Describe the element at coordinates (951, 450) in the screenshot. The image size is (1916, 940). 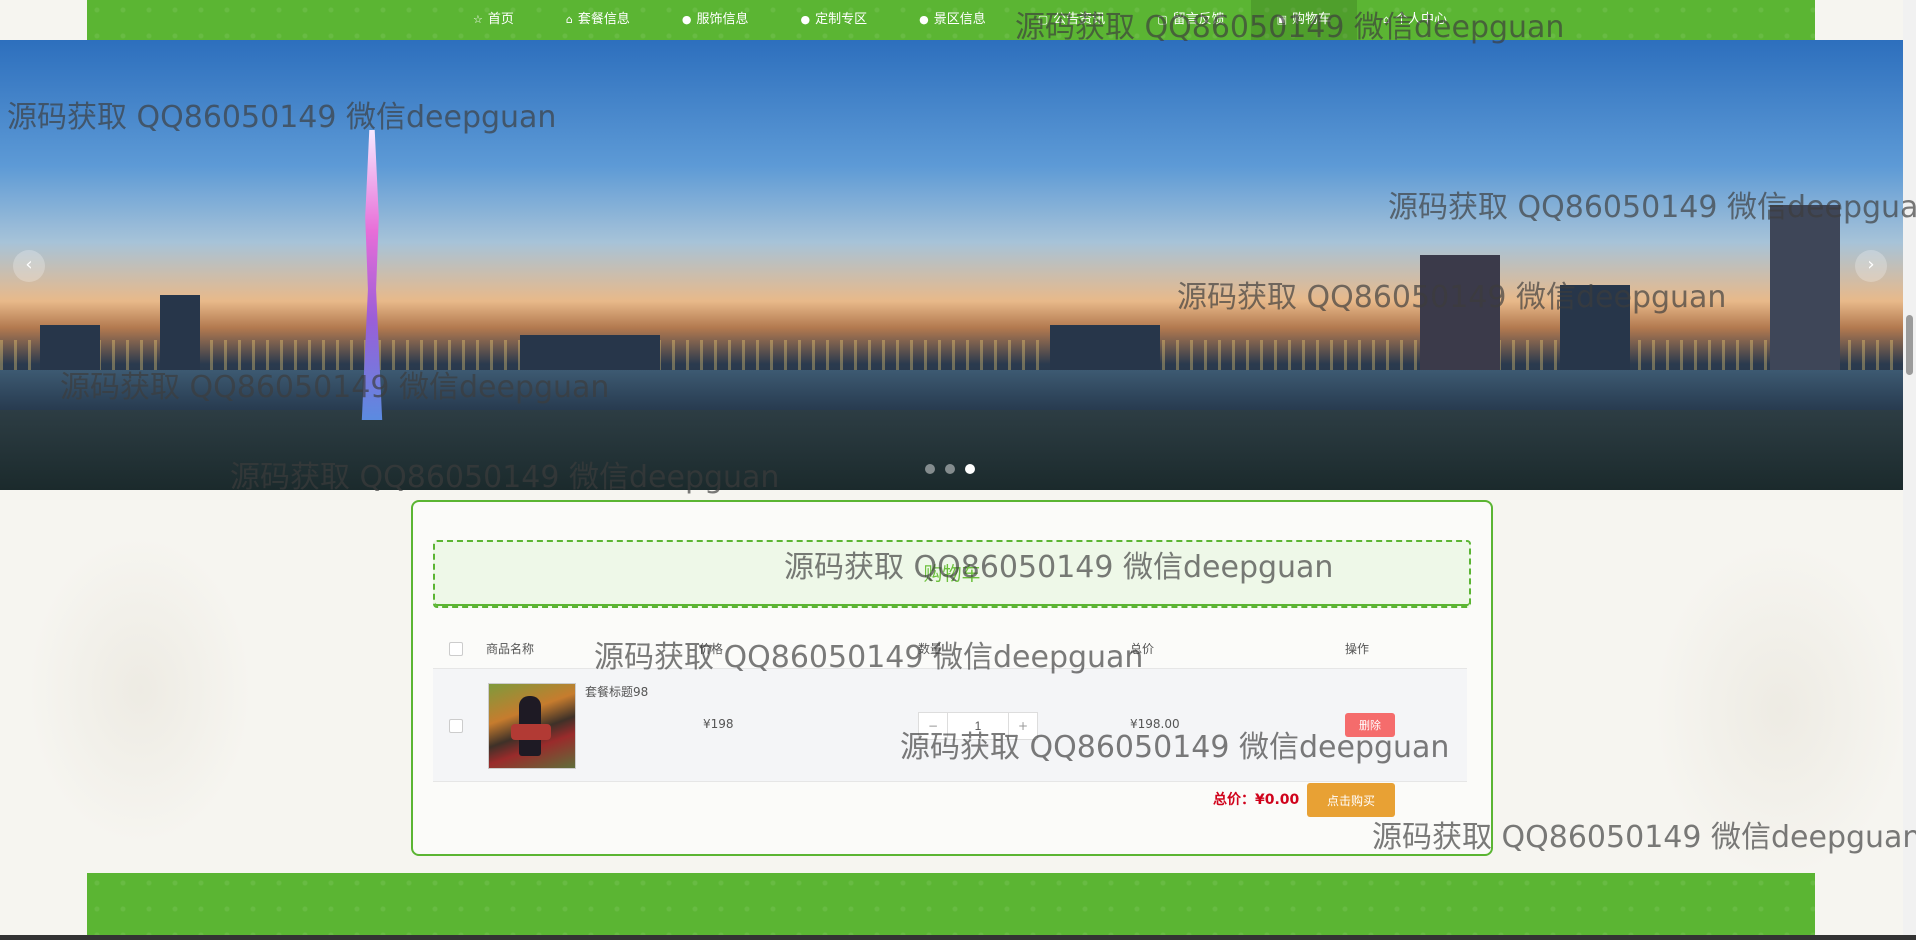
I see `foreground-city` at that location.